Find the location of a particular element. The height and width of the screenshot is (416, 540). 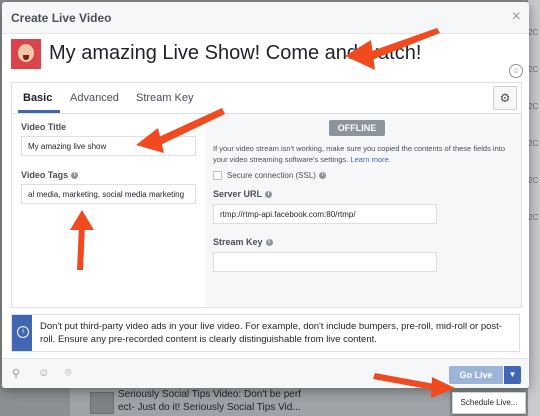

arrow-to-title-head is located at coordinates (360, 55).